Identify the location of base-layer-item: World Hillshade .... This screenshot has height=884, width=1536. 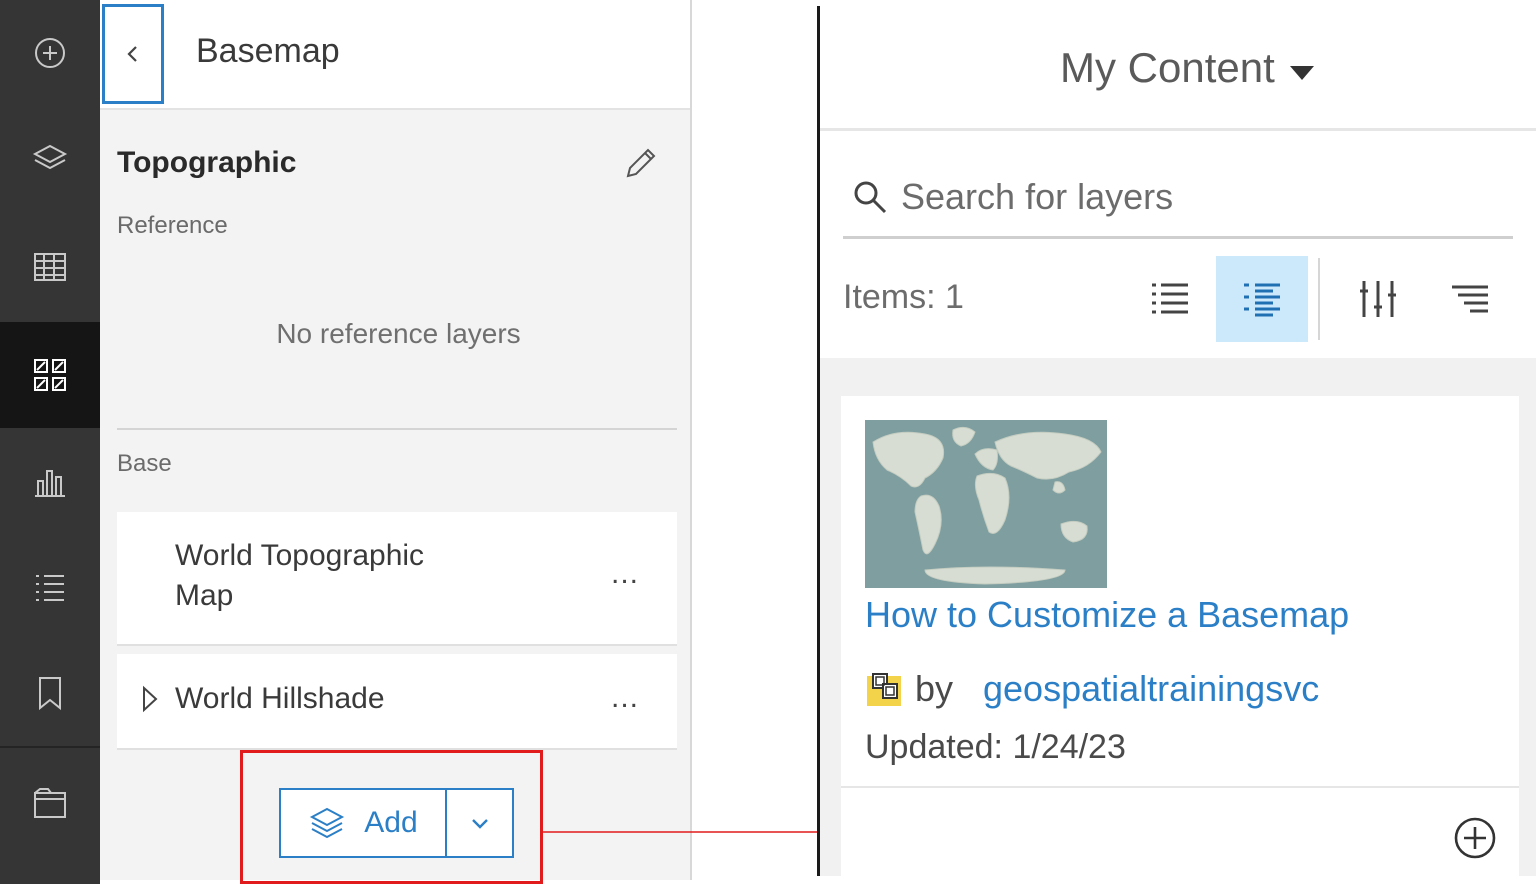
(397, 702).